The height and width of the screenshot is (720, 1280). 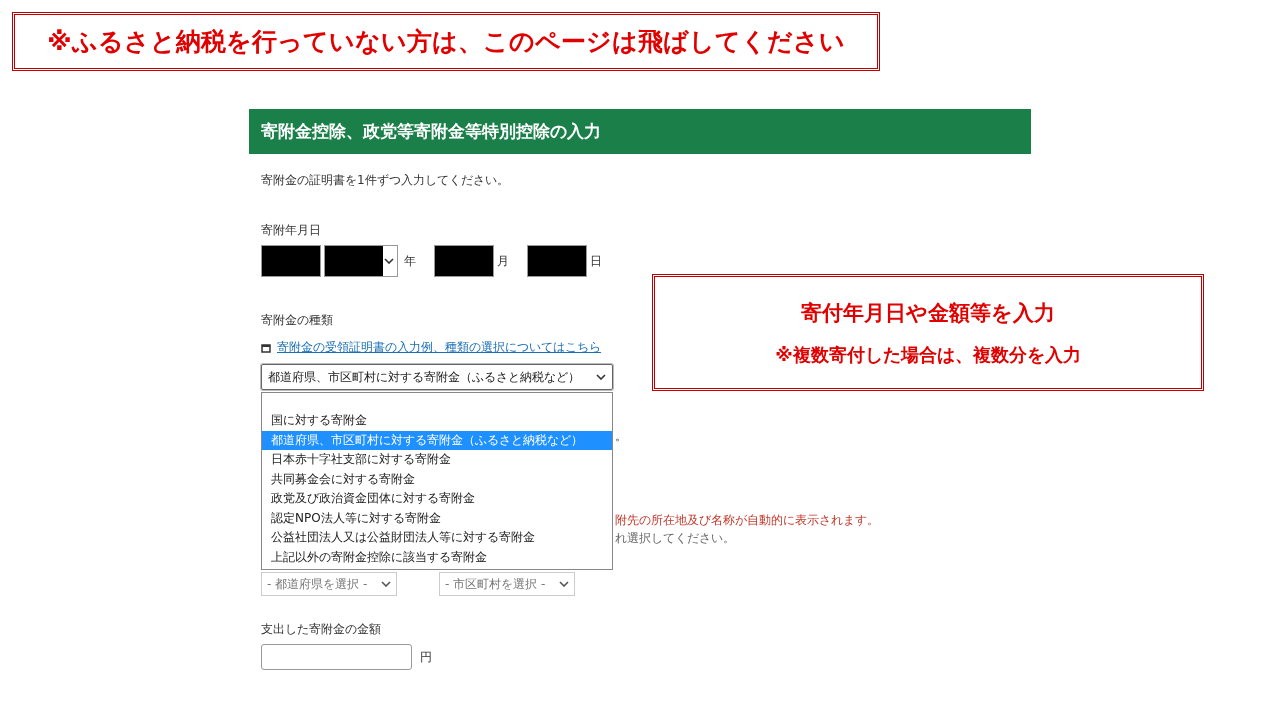 What do you see at coordinates (621, 436) in the screenshot?
I see `hint-text: 。` at bounding box center [621, 436].